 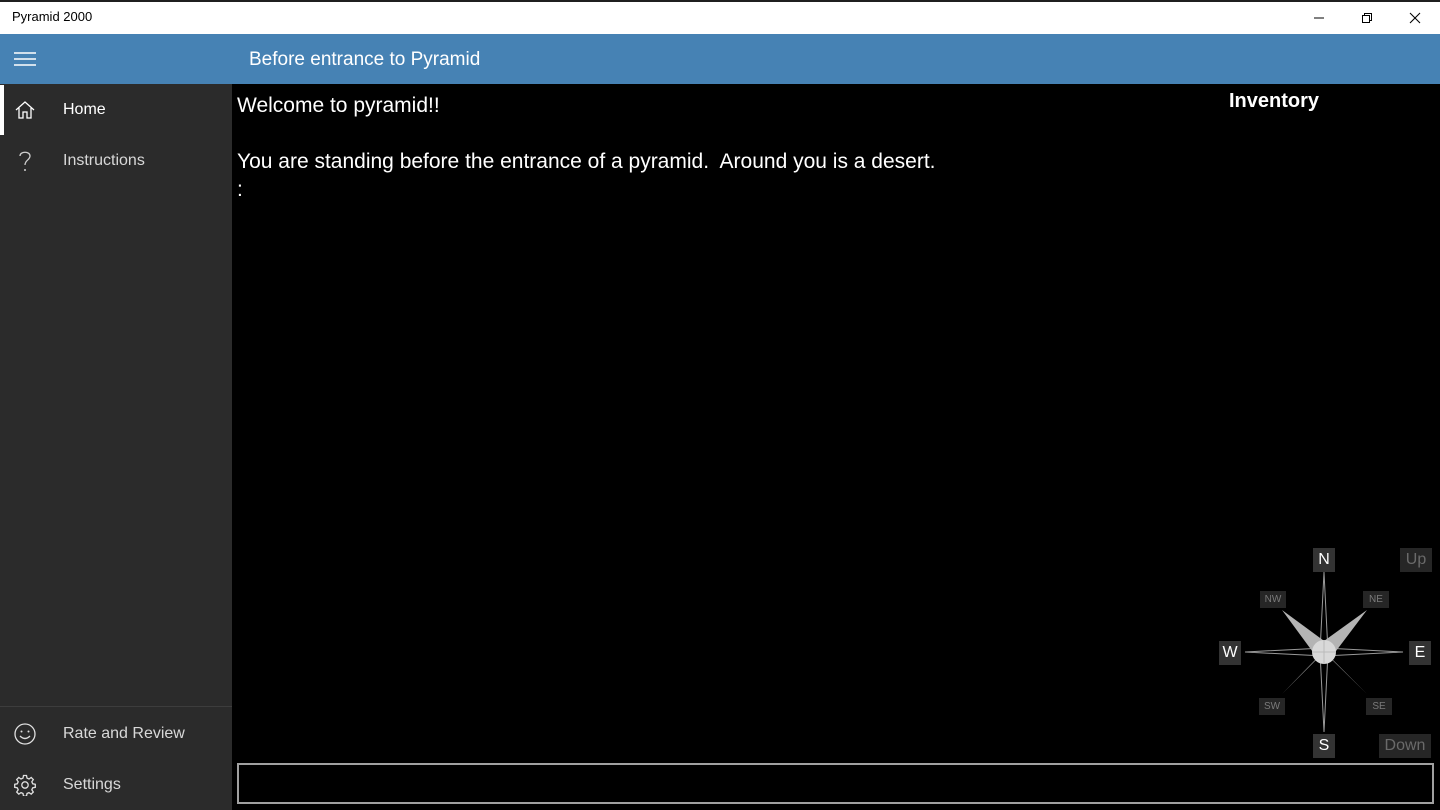 What do you see at coordinates (1272, 706) in the screenshot?
I see `compass-southwest-button: SW` at bounding box center [1272, 706].